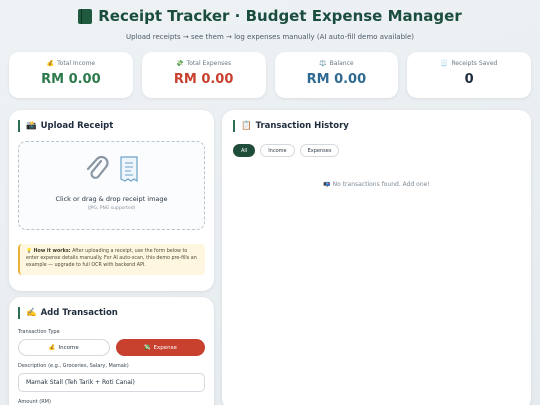  What do you see at coordinates (52, 251) in the screenshot?
I see `note-heading: How it works:` at bounding box center [52, 251].